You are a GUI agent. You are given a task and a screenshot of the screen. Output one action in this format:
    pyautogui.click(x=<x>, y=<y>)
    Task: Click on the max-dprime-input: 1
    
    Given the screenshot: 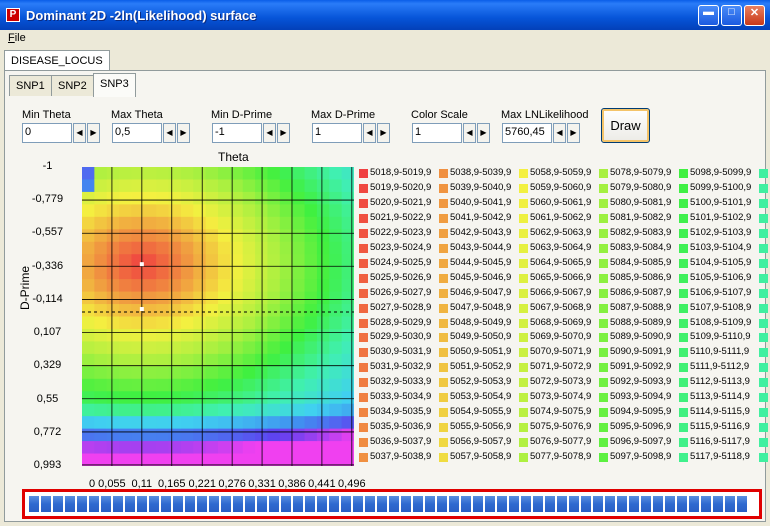 What is the action you would take?
    pyautogui.click(x=337, y=133)
    